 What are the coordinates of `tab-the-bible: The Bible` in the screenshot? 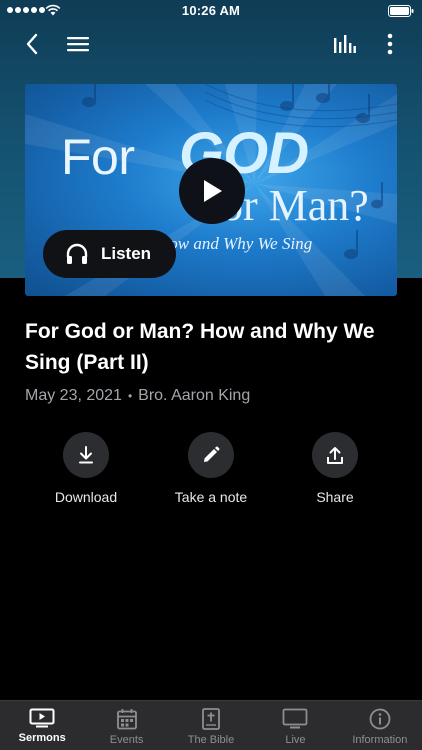 It's located at (211, 725).